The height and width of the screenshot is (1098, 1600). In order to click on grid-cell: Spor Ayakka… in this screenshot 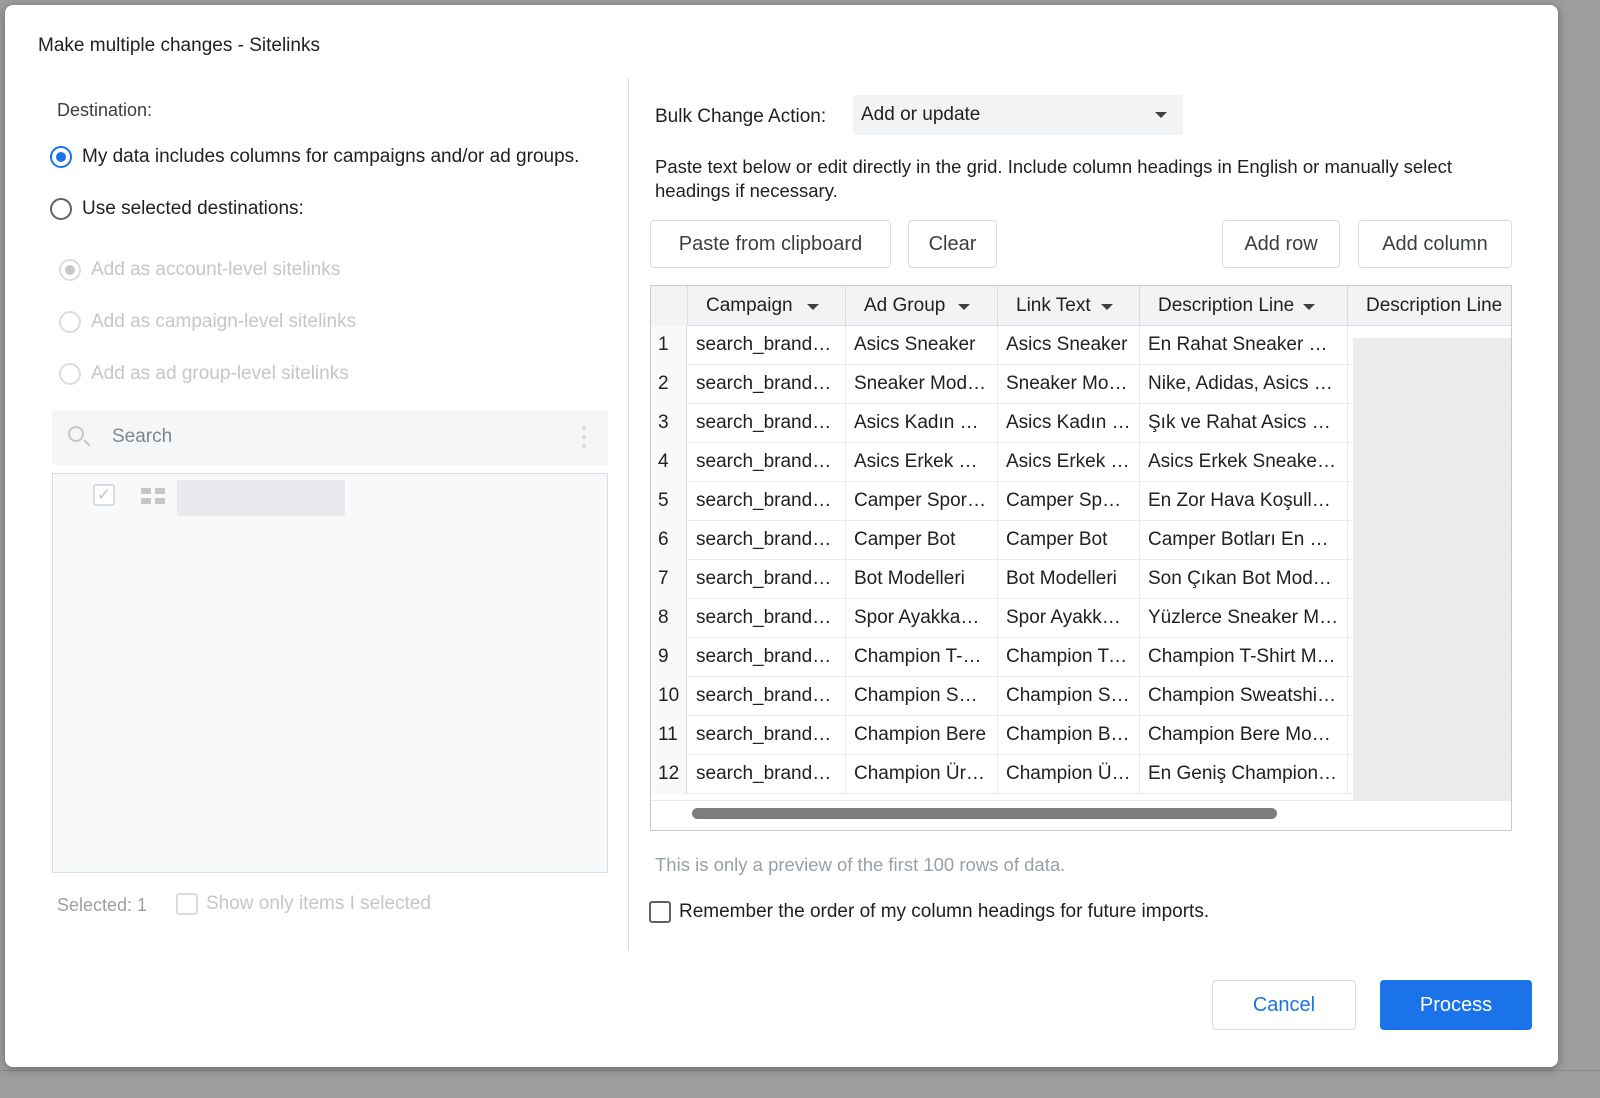, I will do `click(1069, 618)`.